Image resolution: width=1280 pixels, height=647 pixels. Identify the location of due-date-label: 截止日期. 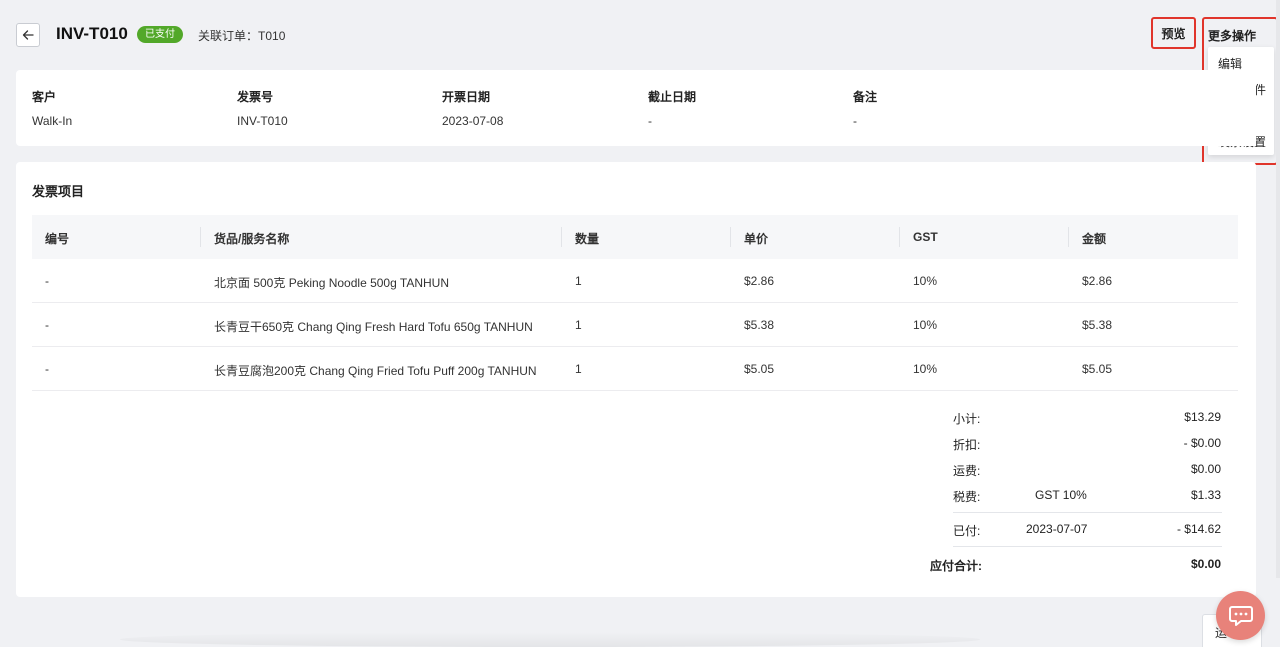
(672, 97).